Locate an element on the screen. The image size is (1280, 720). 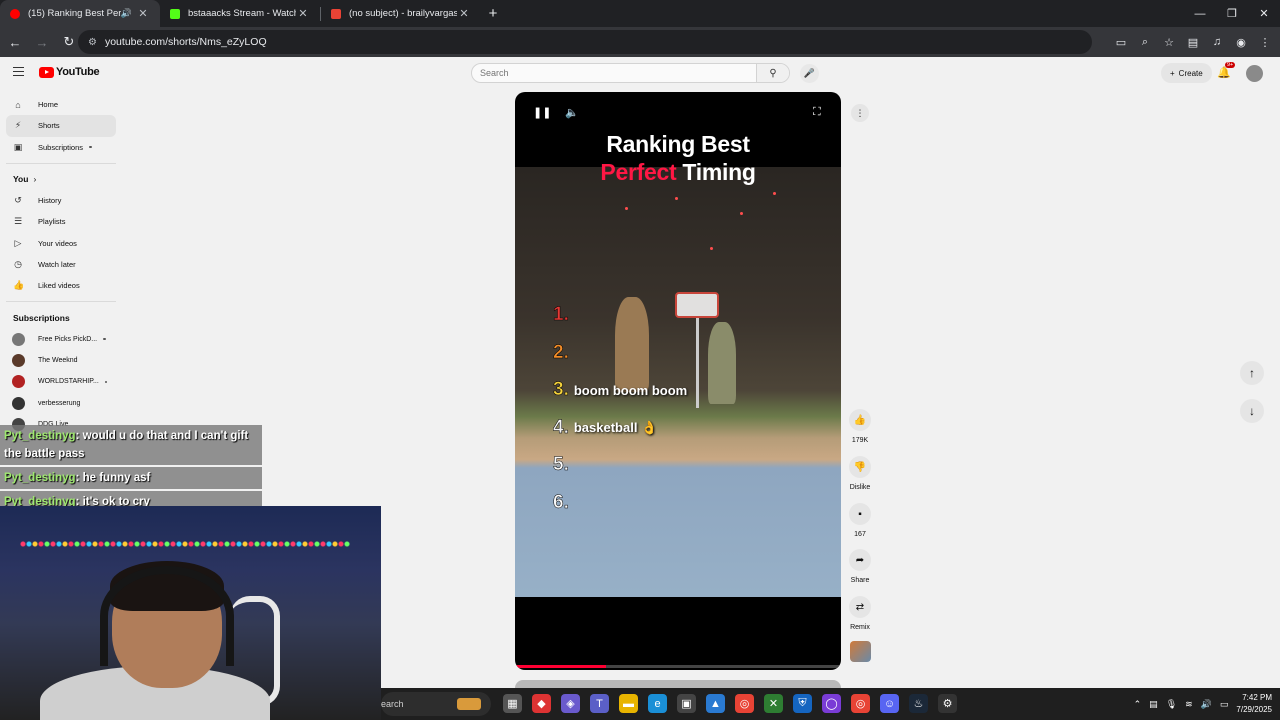
led-lights is located at coordinates (185, 544).